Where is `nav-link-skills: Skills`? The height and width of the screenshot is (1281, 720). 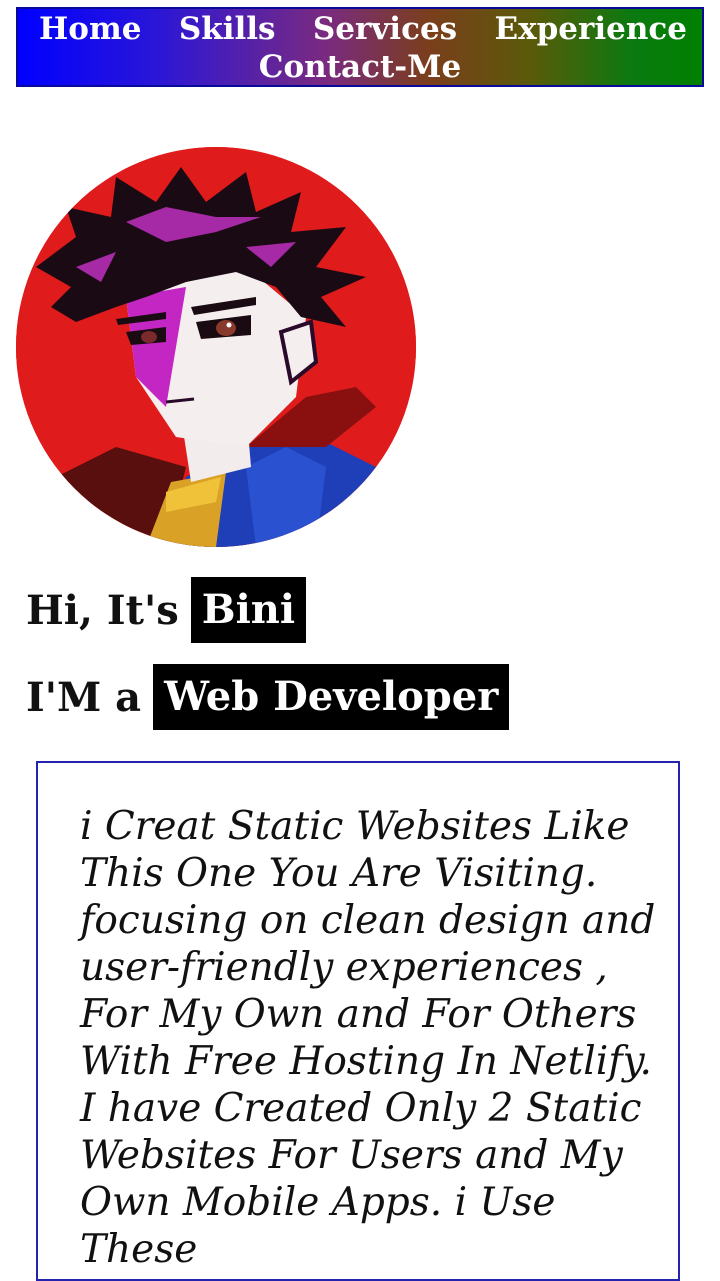
nav-link-skills: Skills is located at coordinates (227, 29).